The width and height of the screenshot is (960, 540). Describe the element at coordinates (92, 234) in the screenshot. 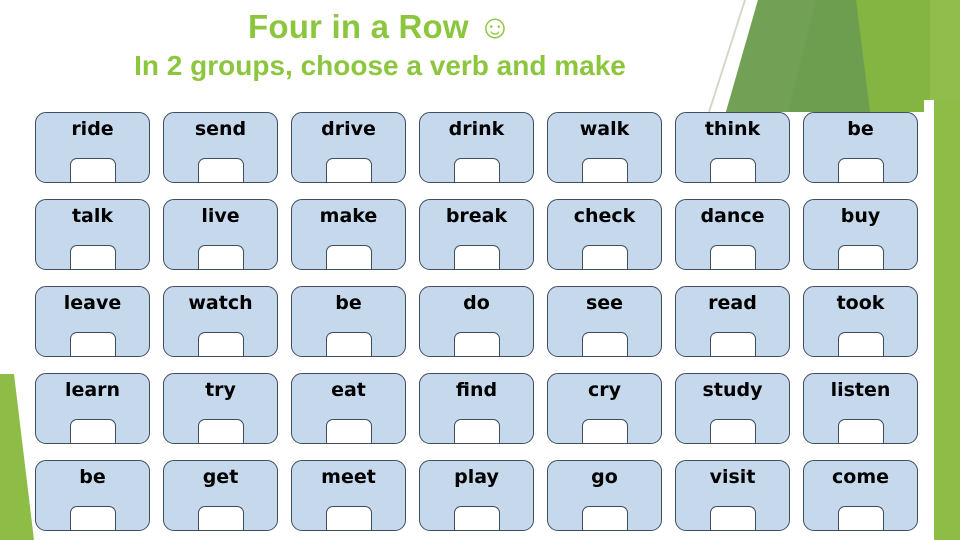

I see `word-tile: talk` at that location.